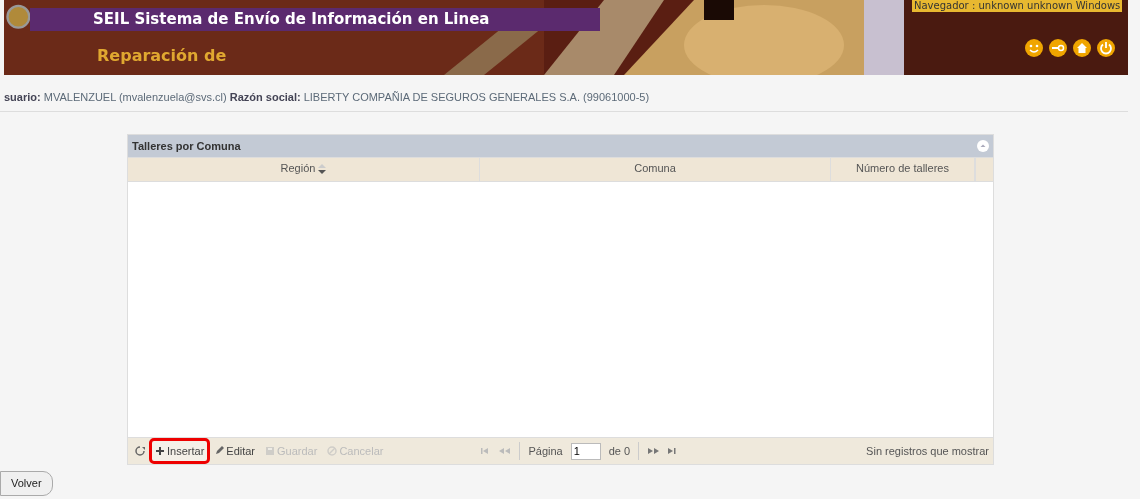 The width and height of the screenshot is (1140, 499). Describe the element at coordinates (564, 93) in the screenshot. I see `user-info: suario: MVALENZUEL (mvalenzuela@svs.cl) Razón social: LIBERTY COMPAÑIA DE SEGUROS GENERALES S.A. (99061000-5)` at that location.